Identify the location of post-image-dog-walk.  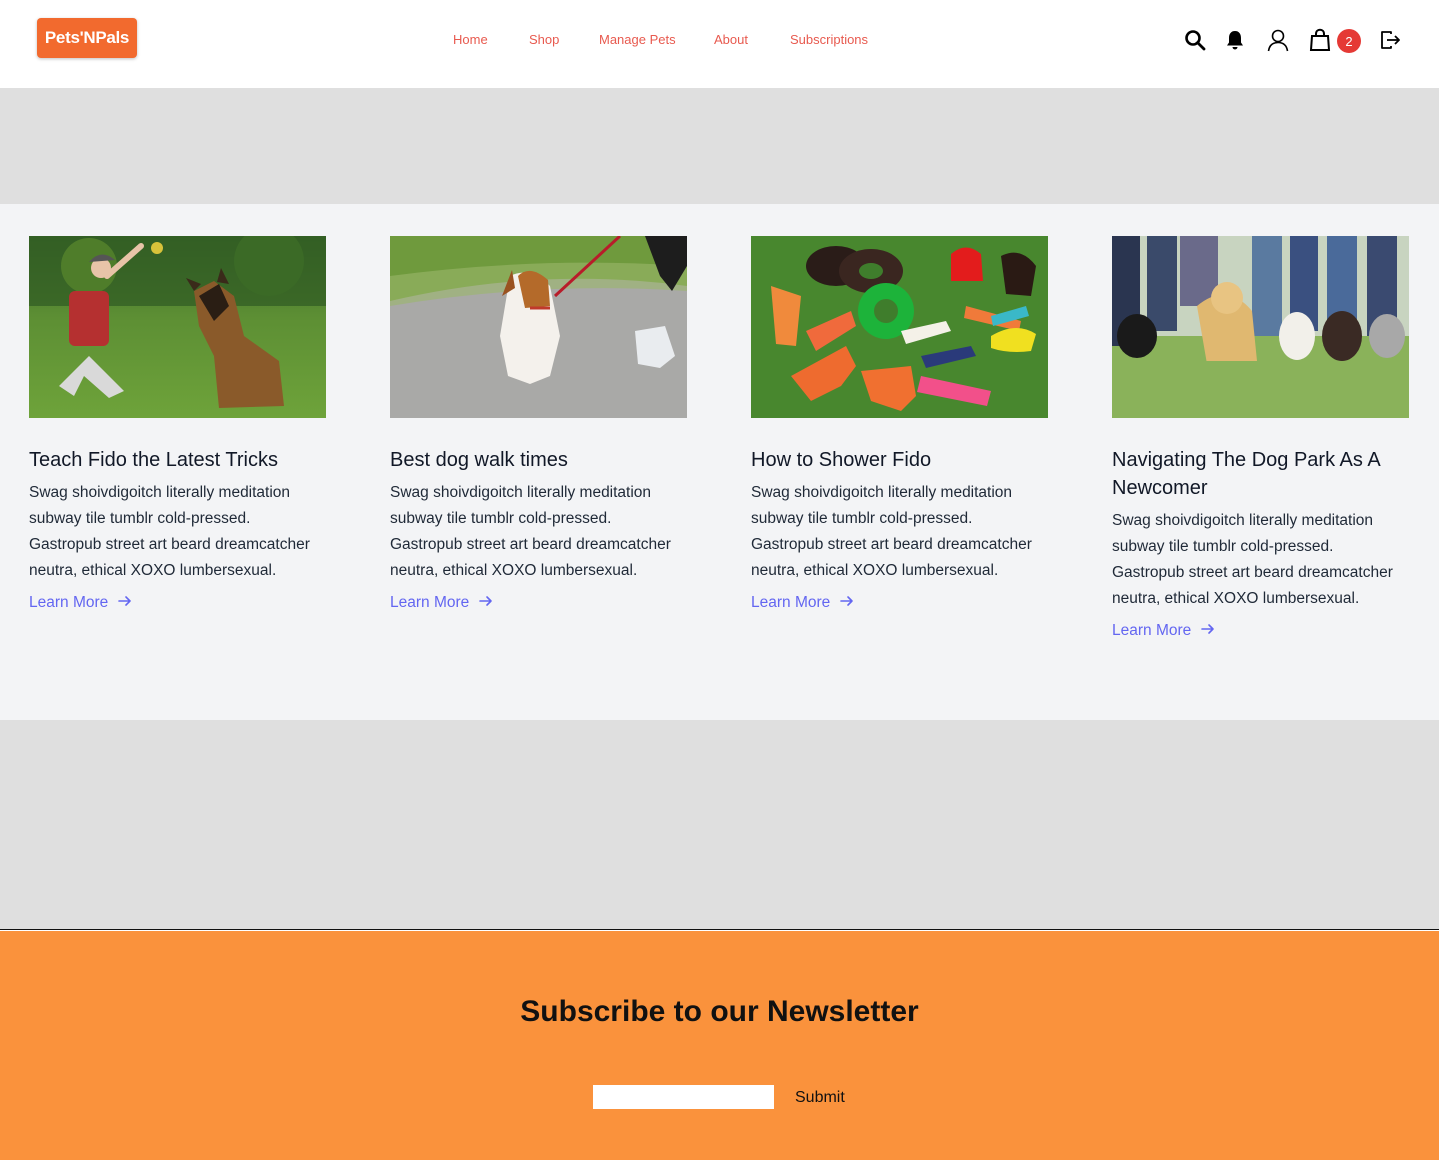
(538, 327).